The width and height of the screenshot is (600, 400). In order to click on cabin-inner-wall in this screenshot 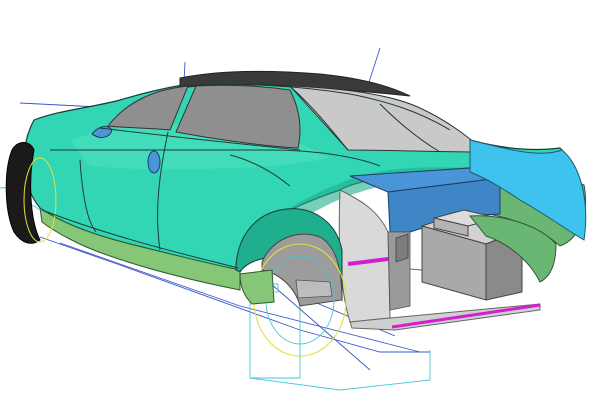, I will do `click(364, 256)`.